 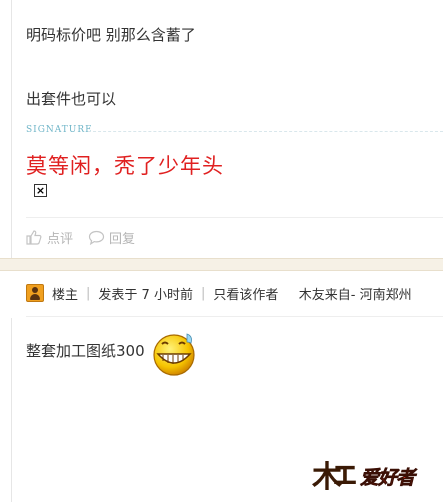 What do you see at coordinates (388, 478) in the screenshot?
I see `logo-text: 爱好者` at bounding box center [388, 478].